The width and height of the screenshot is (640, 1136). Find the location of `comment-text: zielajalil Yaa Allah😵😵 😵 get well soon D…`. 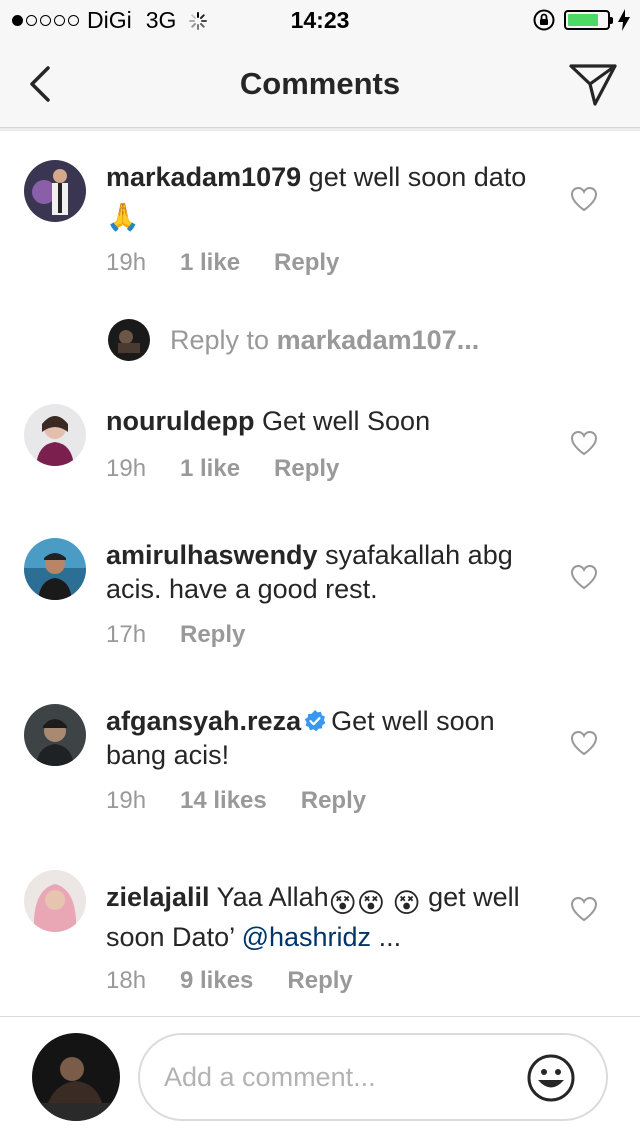

comment-text: zielajalil Yaa Allah😵😵 😵 get well soon D… is located at coordinates (326, 917).